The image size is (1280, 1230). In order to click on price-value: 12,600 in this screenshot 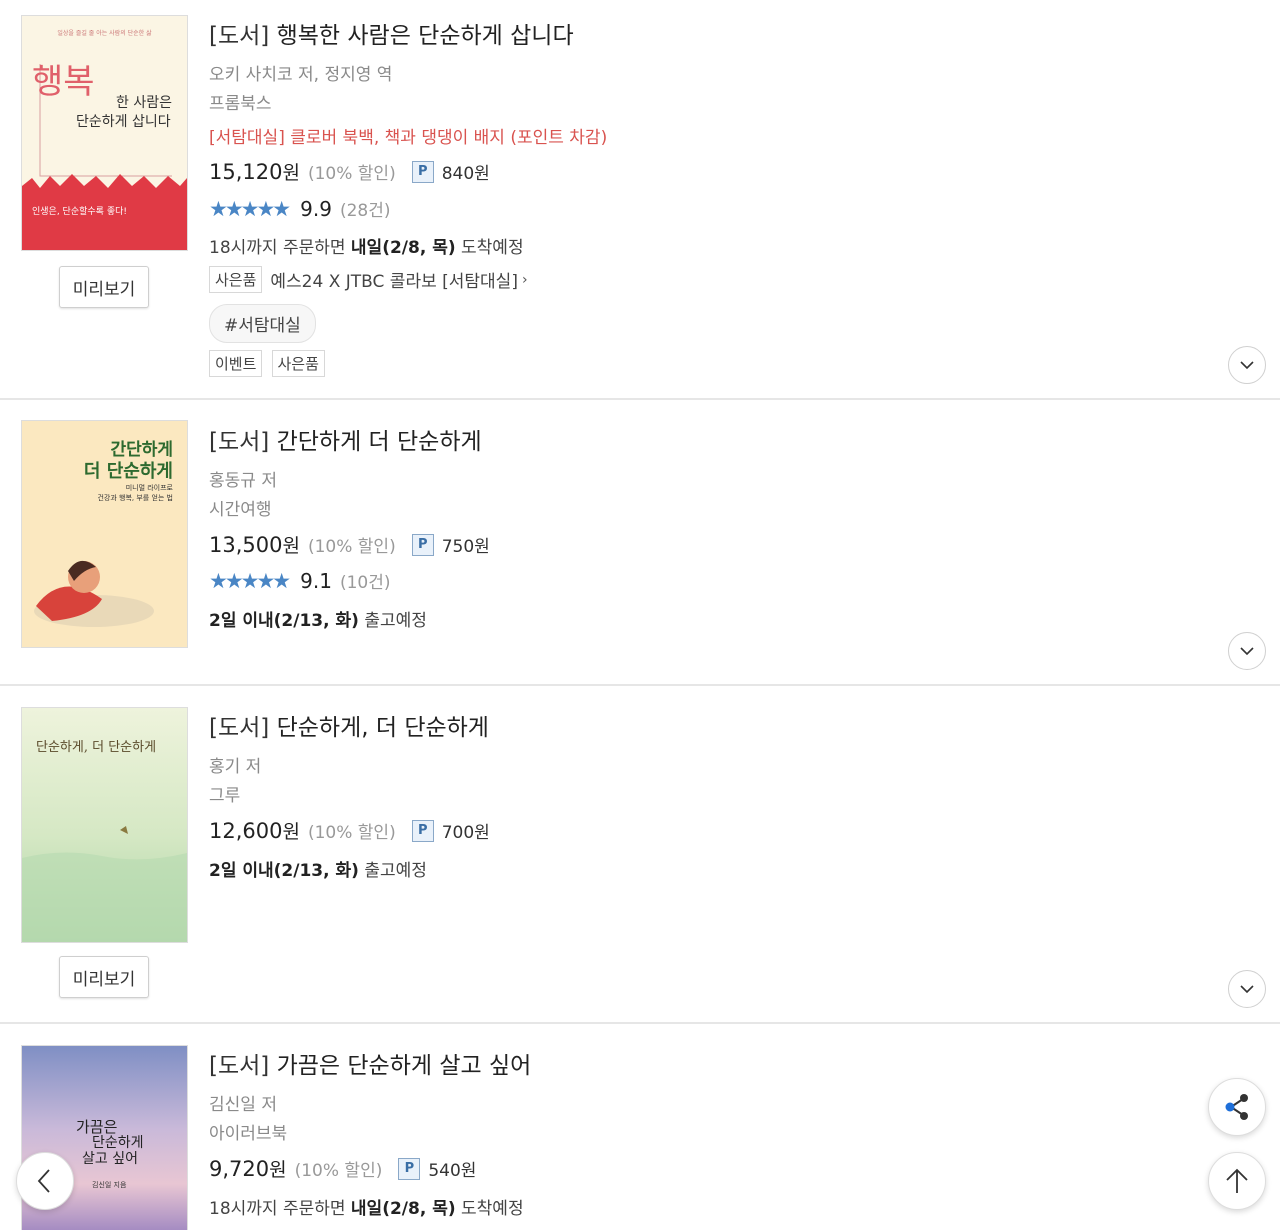, I will do `click(246, 830)`.